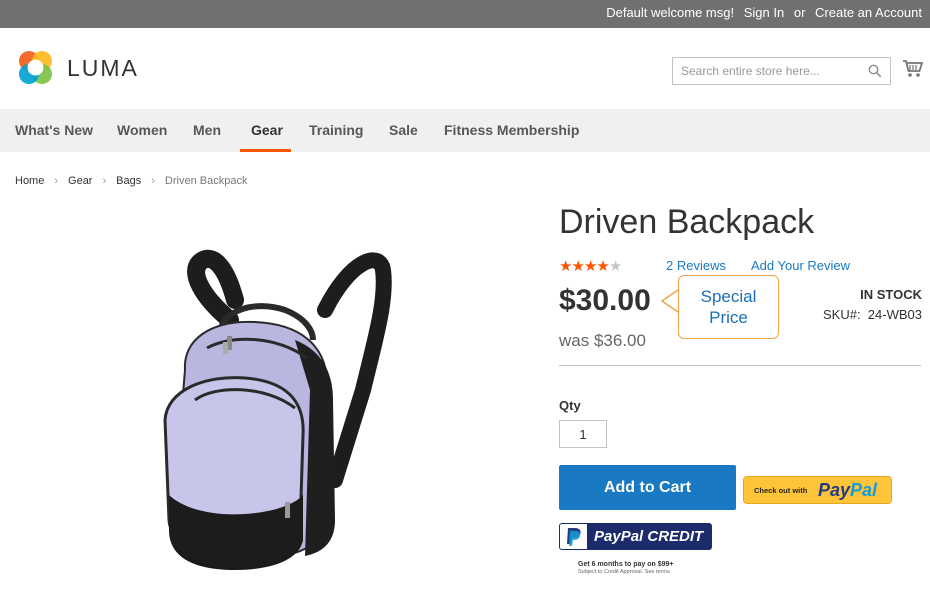 The image size is (930, 596). Describe the element at coordinates (864, 490) in the screenshot. I see `paypal-pal: Pal` at that location.